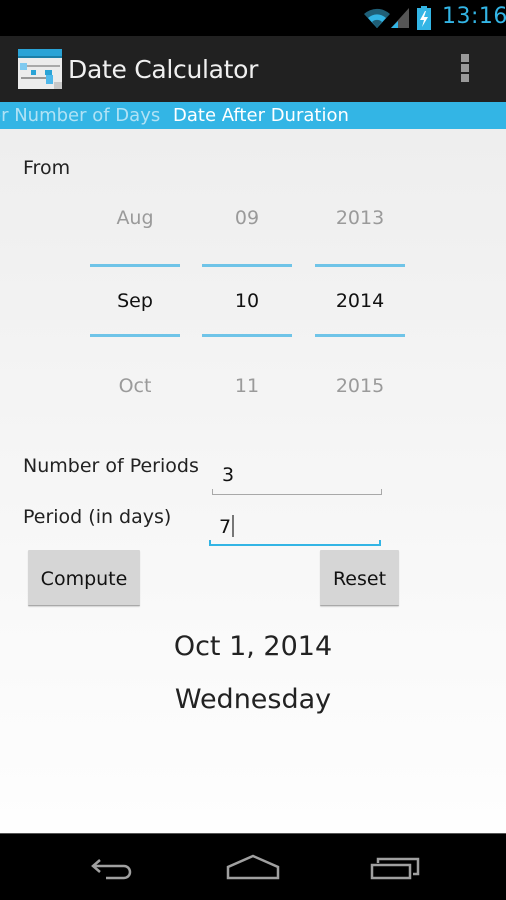 The width and height of the screenshot is (506, 900). What do you see at coordinates (360, 218) in the screenshot?
I see `year-prev: 2013` at bounding box center [360, 218].